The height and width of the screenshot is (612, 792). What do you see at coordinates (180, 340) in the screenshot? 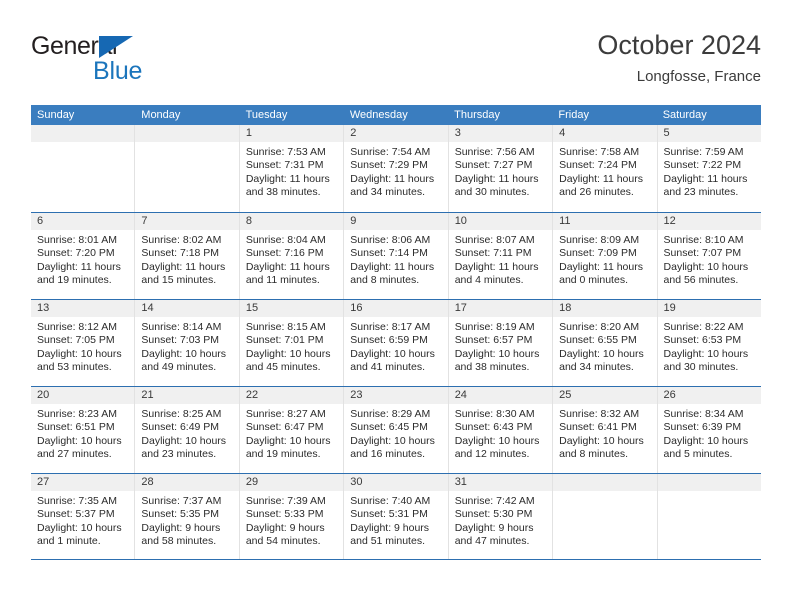
I see `sunset-text: Sunset: 7:03 PM` at bounding box center [180, 340].